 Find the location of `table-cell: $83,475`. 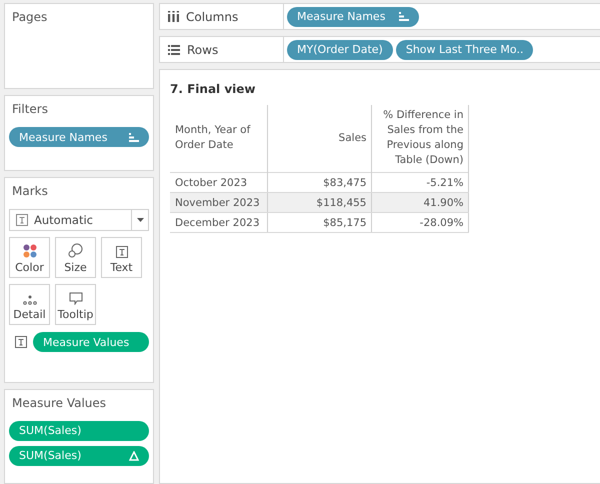

table-cell: $83,475 is located at coordinates (319, 182).